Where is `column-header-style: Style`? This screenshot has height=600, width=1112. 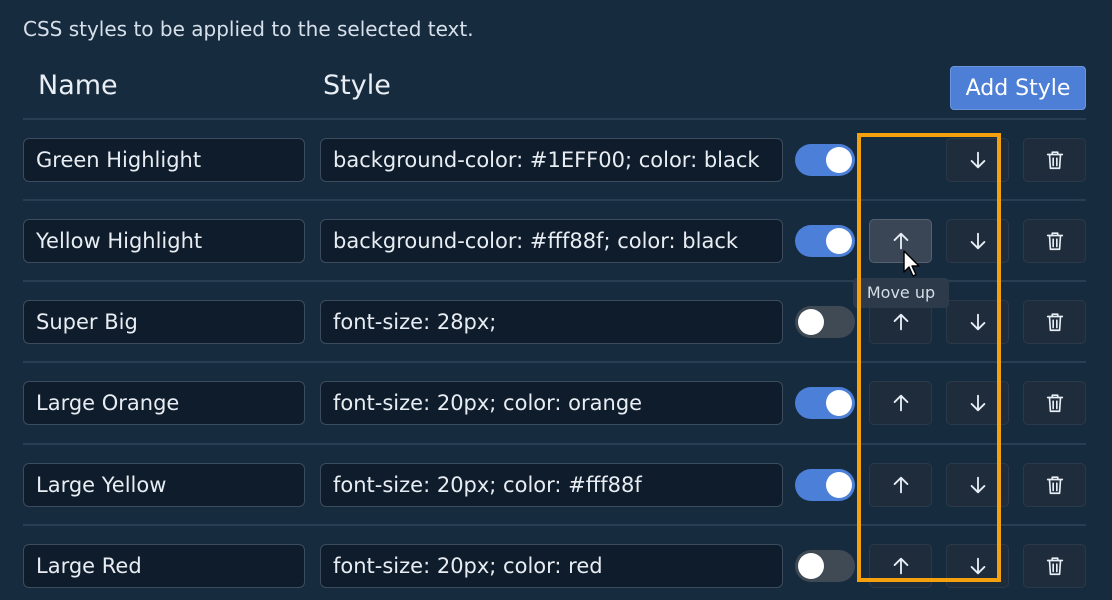
column-header-style: Style is located at coordinates (357, 85).